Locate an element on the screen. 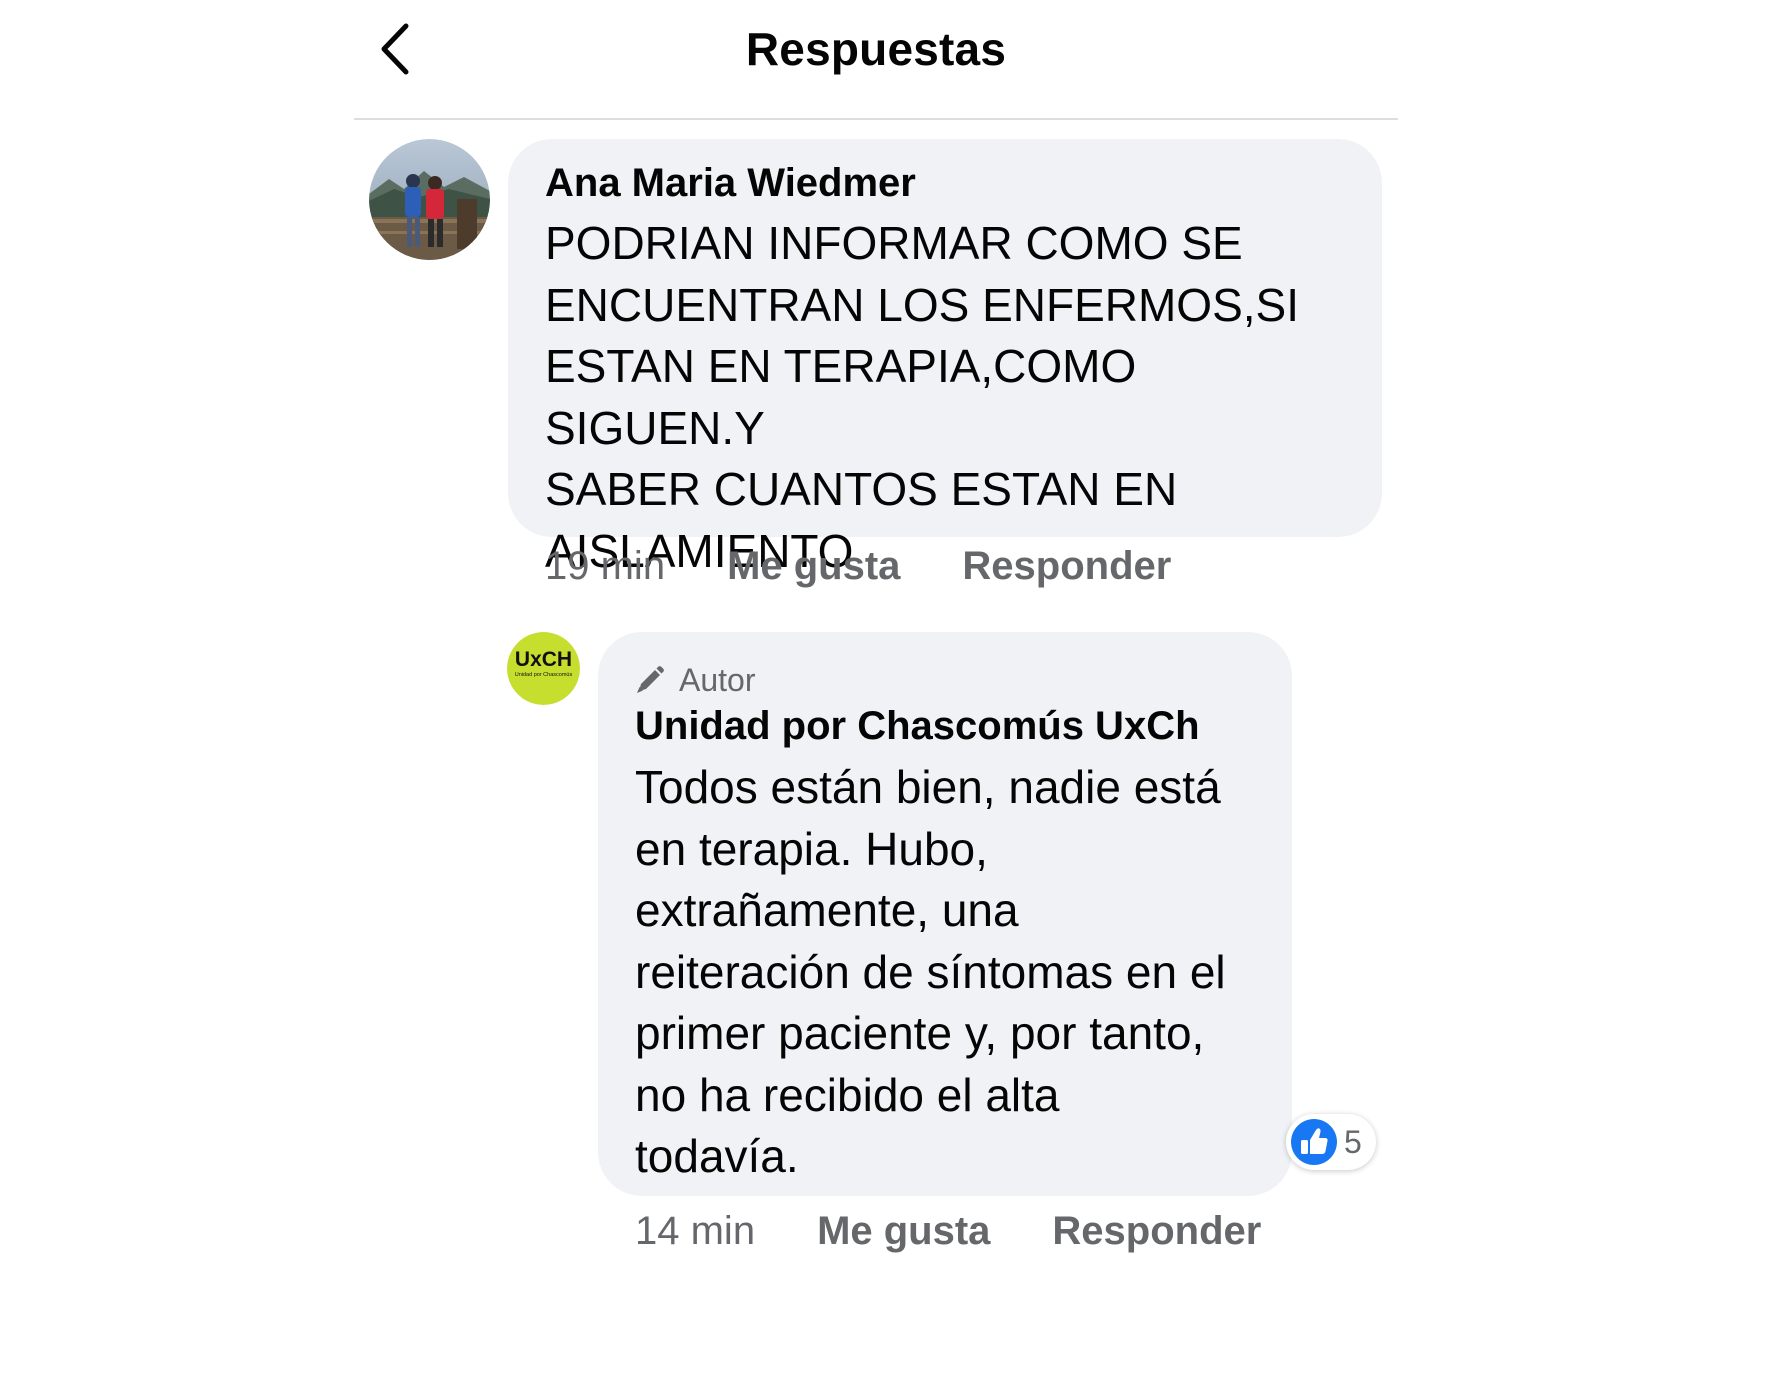  author-badge: Autor is located at coordinates (948, 680).